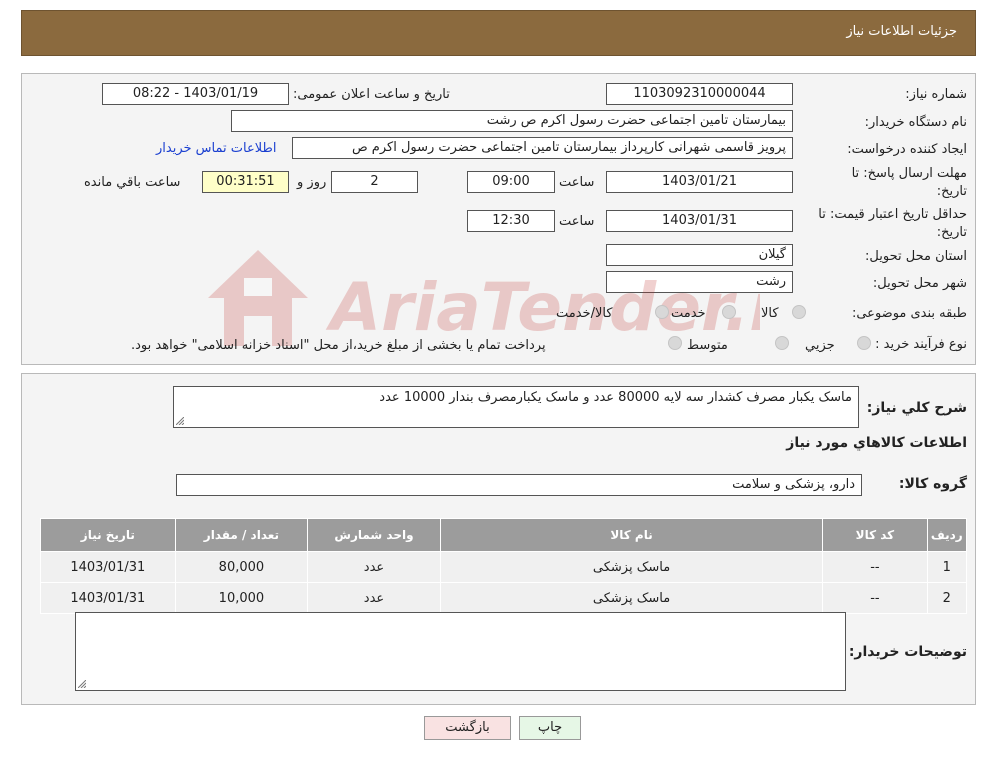 This screenshot has height=759, width=985. Describe the element at coordinates (312, 182) in the screenshot. I see `days-and-label: روز و` at that location.